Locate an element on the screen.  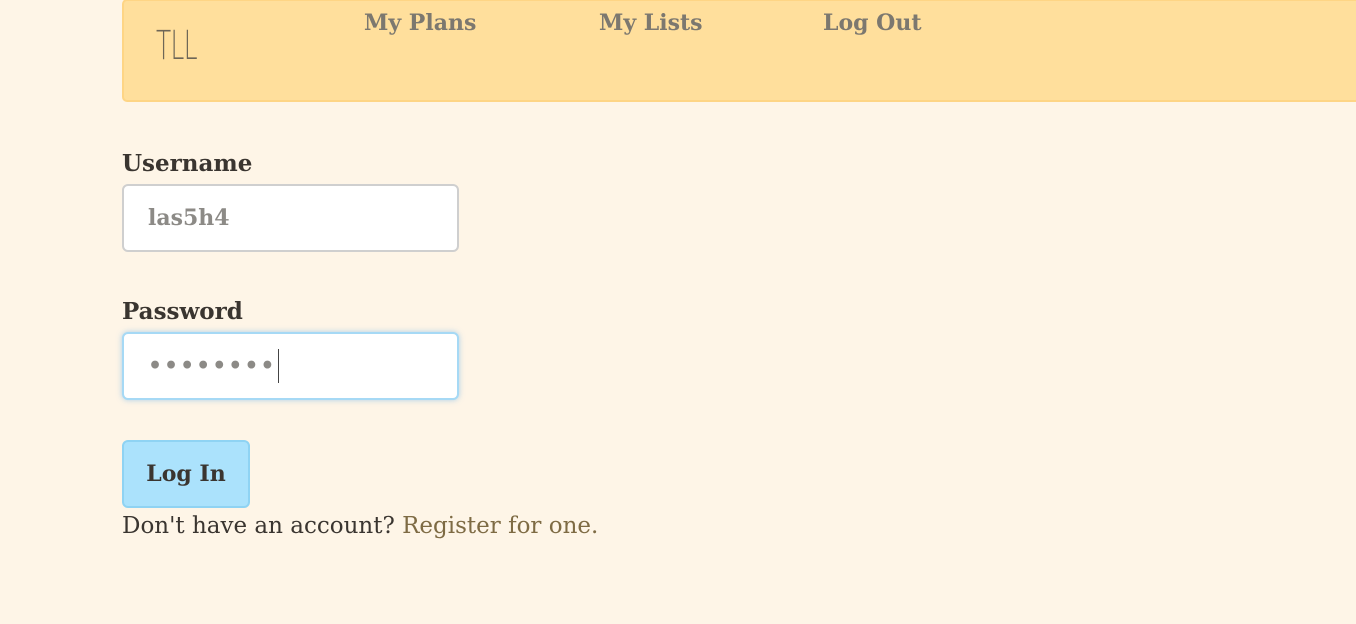
username-value: las5h4 is located at coordinates (189, 218).